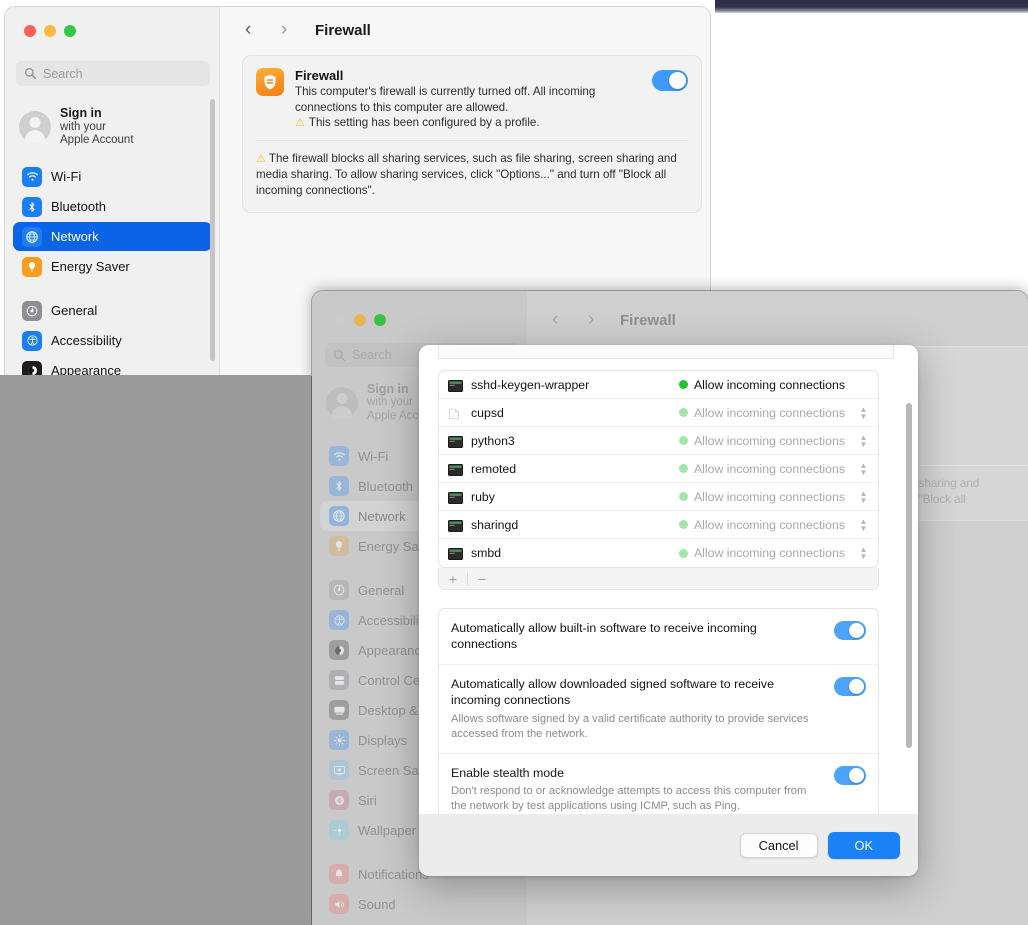 This screenshot has width=1028, height=925. What do you see at coordinates (83, 126) in the screenshot?
I see `sign-in-line2: with your` at bounding box center [83, 126].